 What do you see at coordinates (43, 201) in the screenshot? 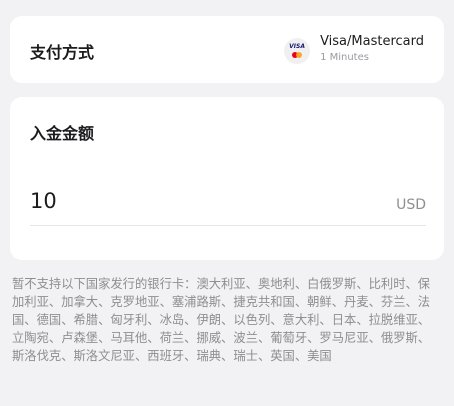
I see `amount-value: 10` at bounding box center [43, 201].